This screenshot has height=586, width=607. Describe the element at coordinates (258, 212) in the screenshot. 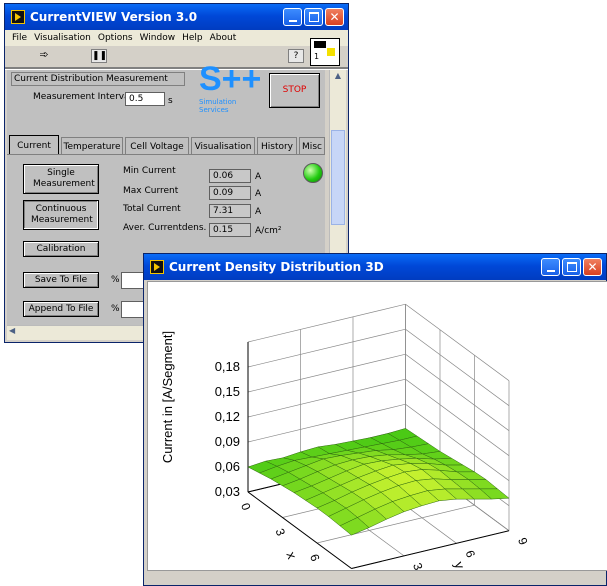

I see `total-current-unit: A` at that location.